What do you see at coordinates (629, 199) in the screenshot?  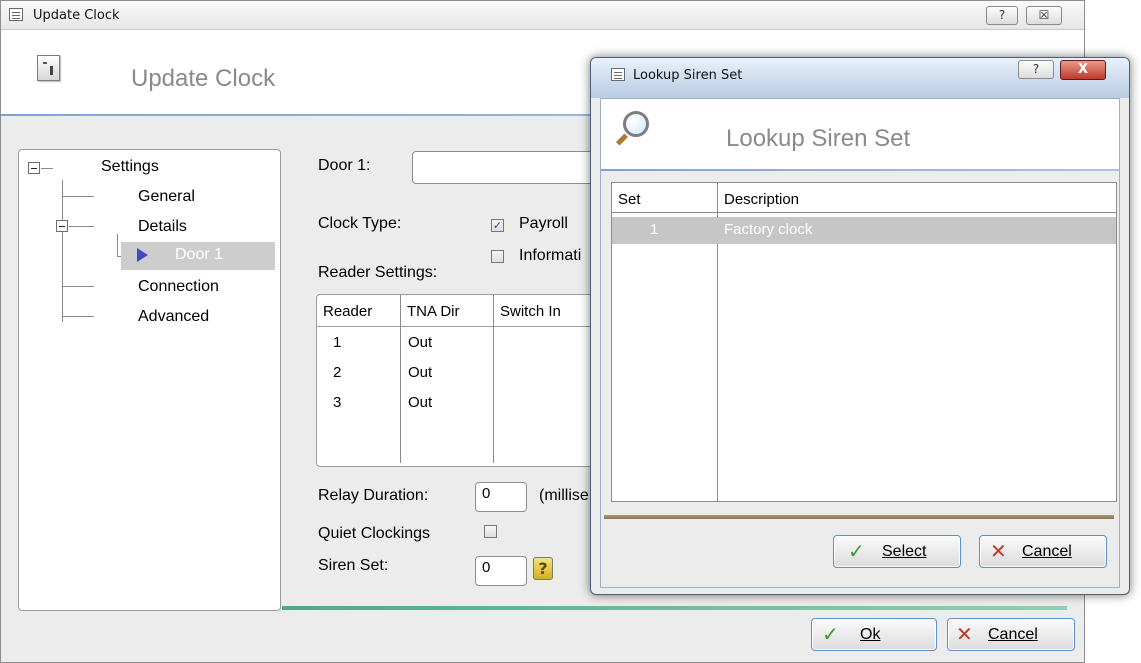 I see `col-header-set: Set` at bounding box center [629, 199].